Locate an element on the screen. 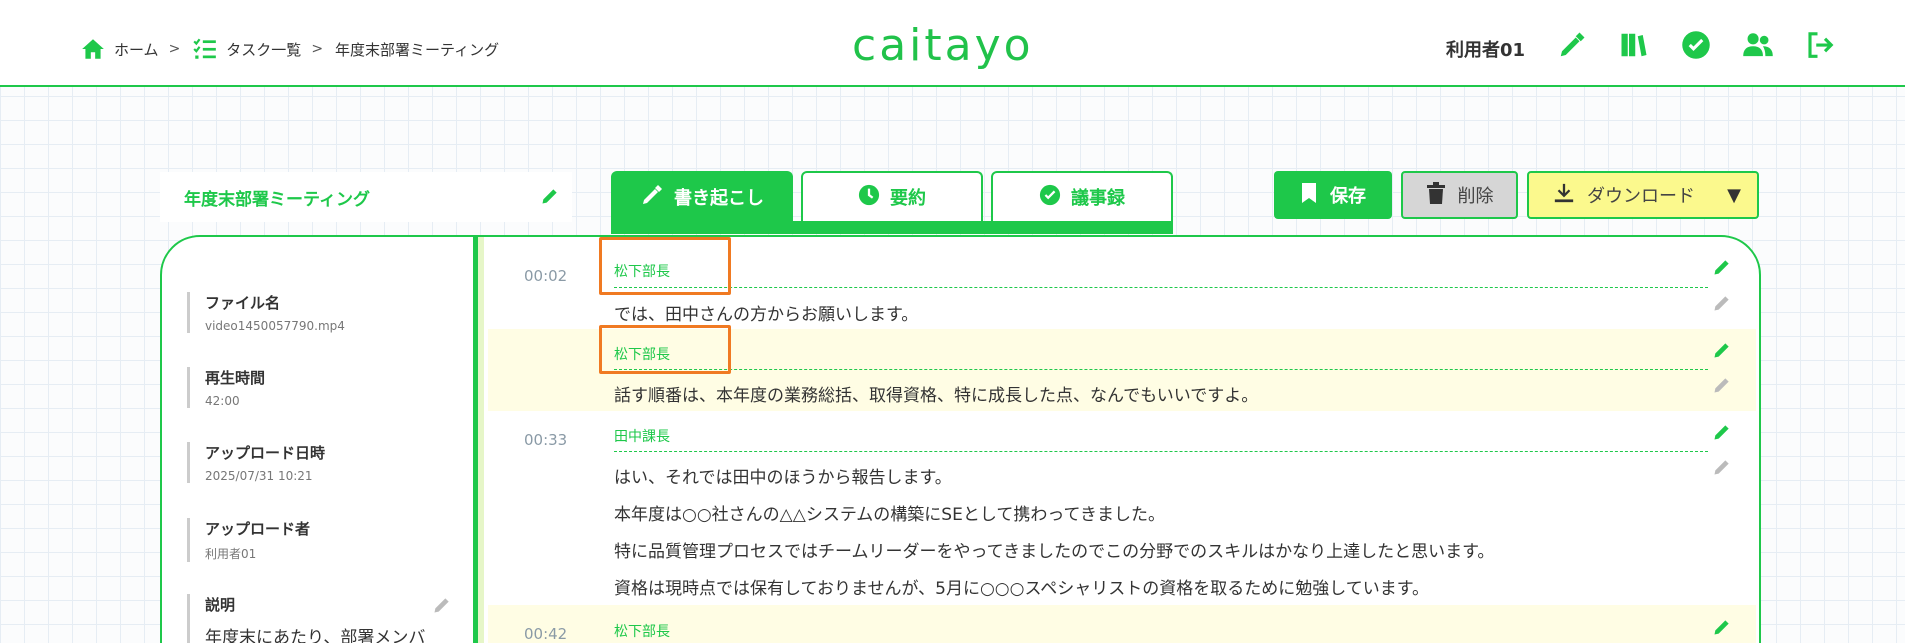 Image resolution: width=1905 pixels, height=643 pixels. speaker-name: 松下部長 is located at coordinates (642, 631).